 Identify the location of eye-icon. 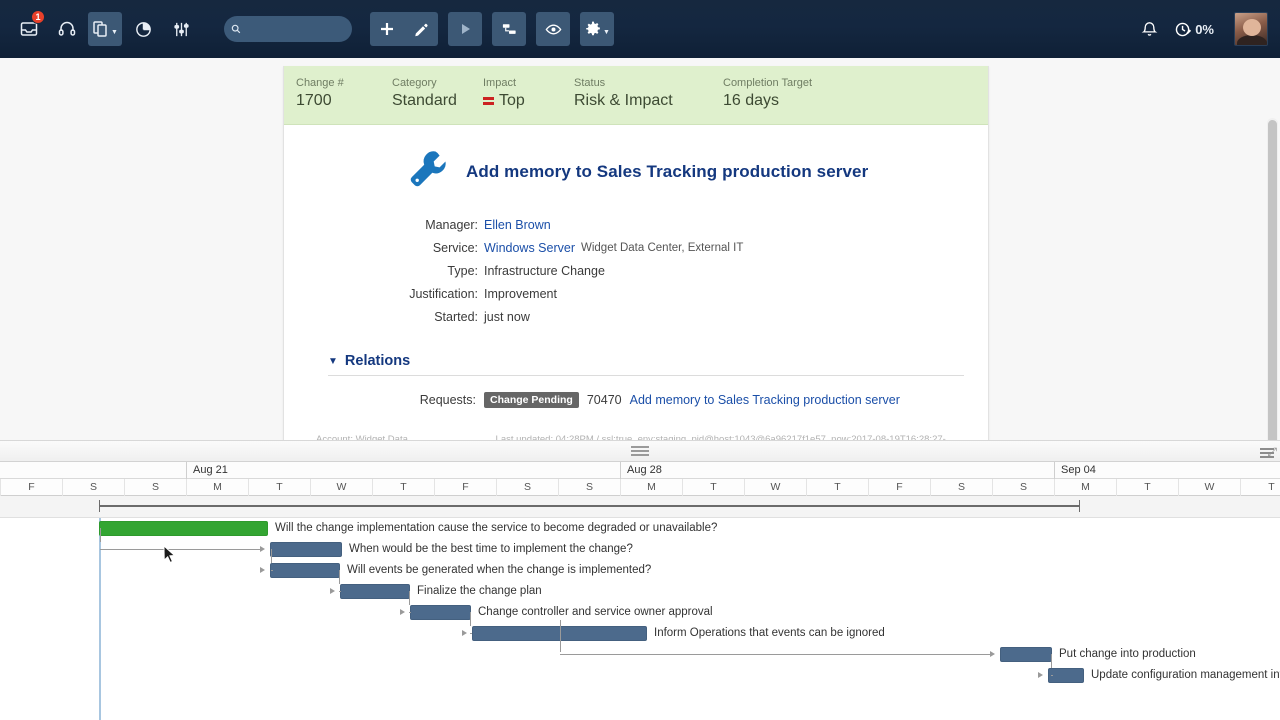
(553, 29).